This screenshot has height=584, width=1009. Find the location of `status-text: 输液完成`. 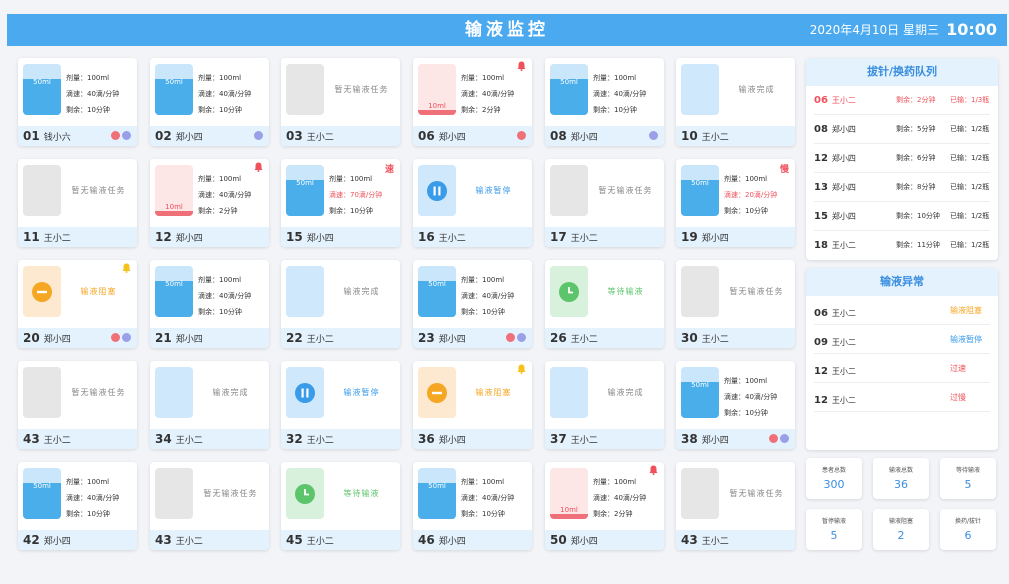

status-text: 输液完成 is located at coordinates (230, 392).